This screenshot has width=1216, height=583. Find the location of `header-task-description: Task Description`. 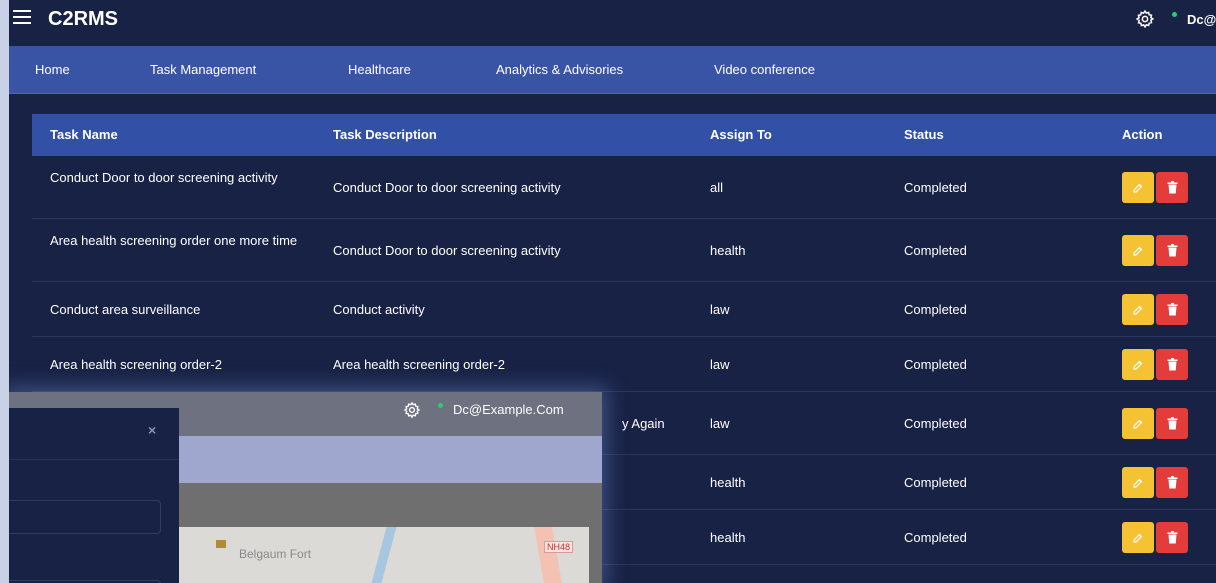

header-task-description: Task Description is located at coordinates (385, 134).